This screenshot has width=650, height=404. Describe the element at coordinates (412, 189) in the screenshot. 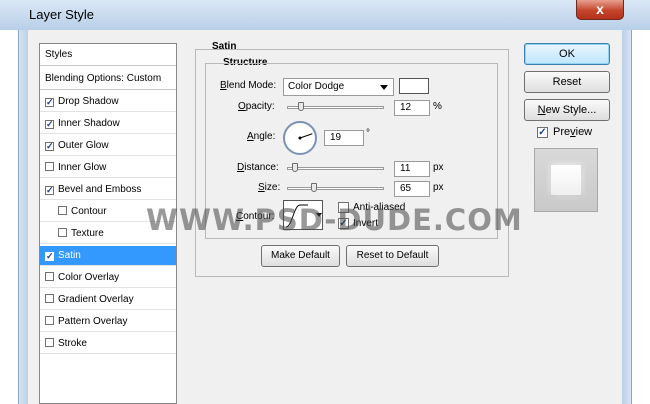

I see `size-input: 65` at that location.